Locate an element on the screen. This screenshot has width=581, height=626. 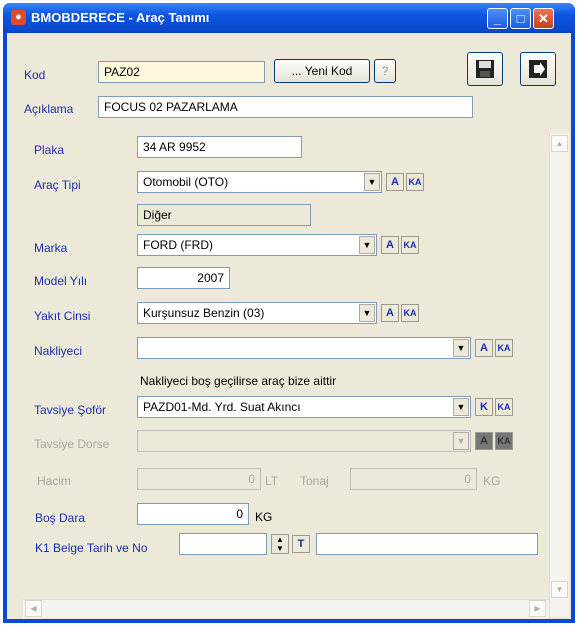
model-yili-input: 2007 is located at coordinates (183, 278).